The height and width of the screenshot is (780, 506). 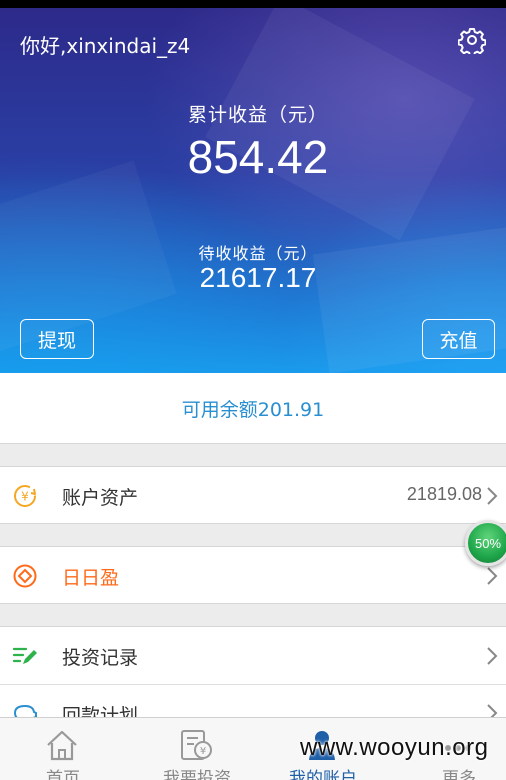 I want to click on tab-label: 更多, so click(x=459, y=774).